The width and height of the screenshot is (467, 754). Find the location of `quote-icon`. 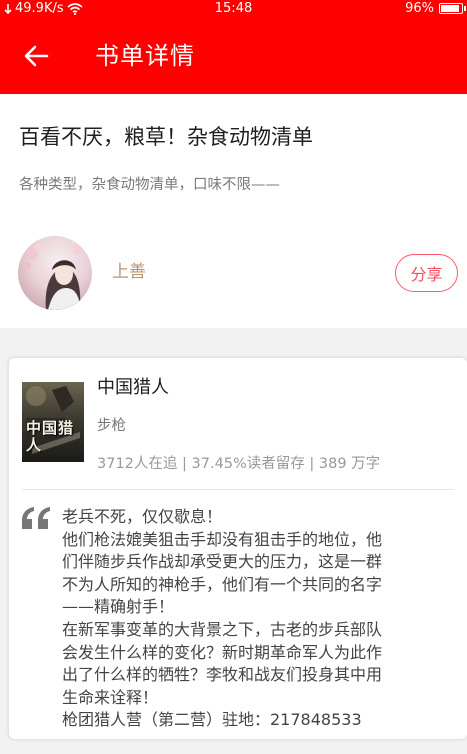

quote-icon is located at coordinates (36, 518).